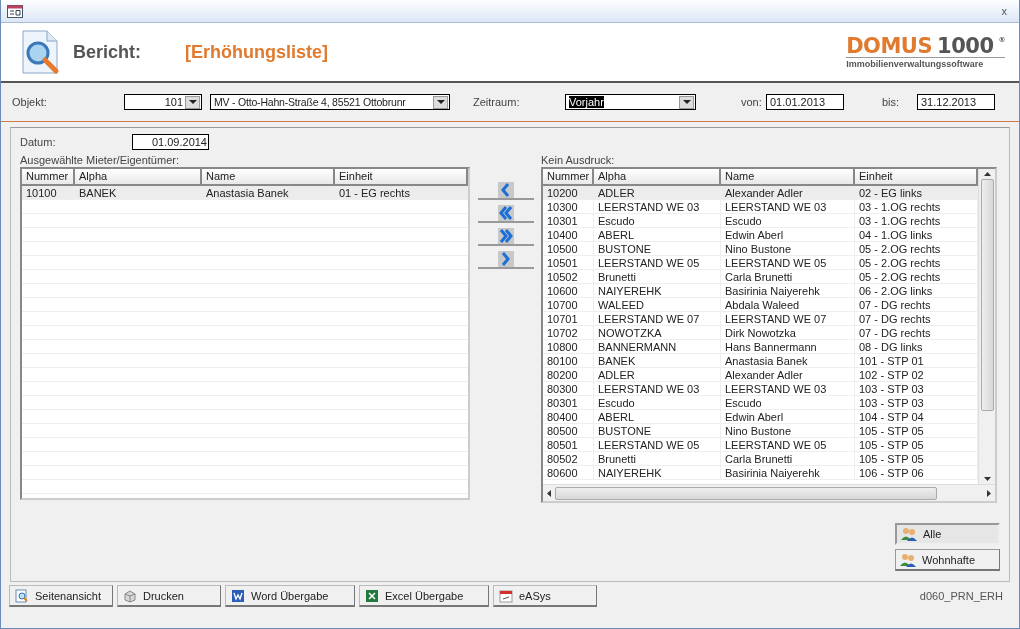 This screenshot has width=1020, height=629. What do you see at coordinates (545, 596) in the screenshot?
I see `toolbar-button: eASys` at bounding box center [545, 596].